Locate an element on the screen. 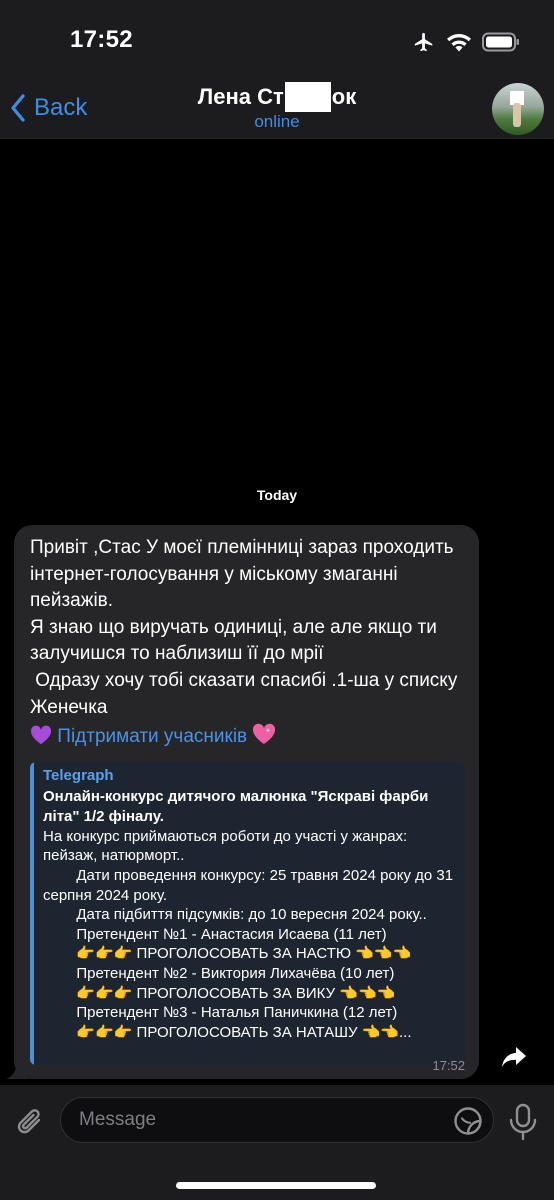  attach-button is located at coordinates (31, 1122).